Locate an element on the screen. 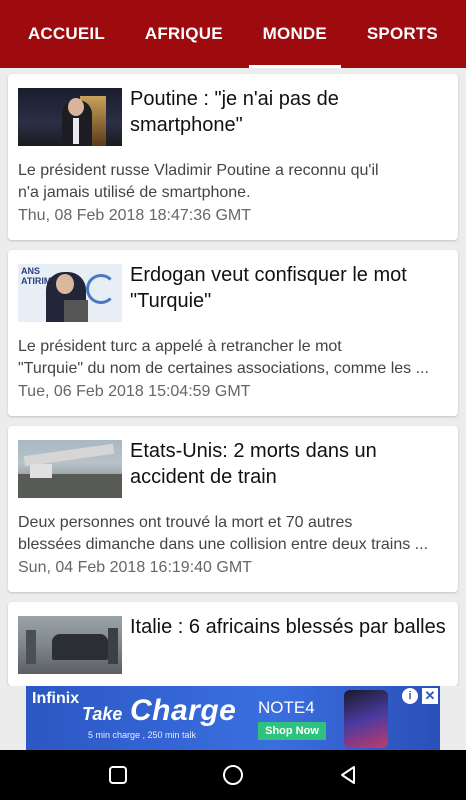 The width and height of the screenshot is (466, 800). article-title: Italie : 6 africains blessés par balles is located at coordinates (288, 627).